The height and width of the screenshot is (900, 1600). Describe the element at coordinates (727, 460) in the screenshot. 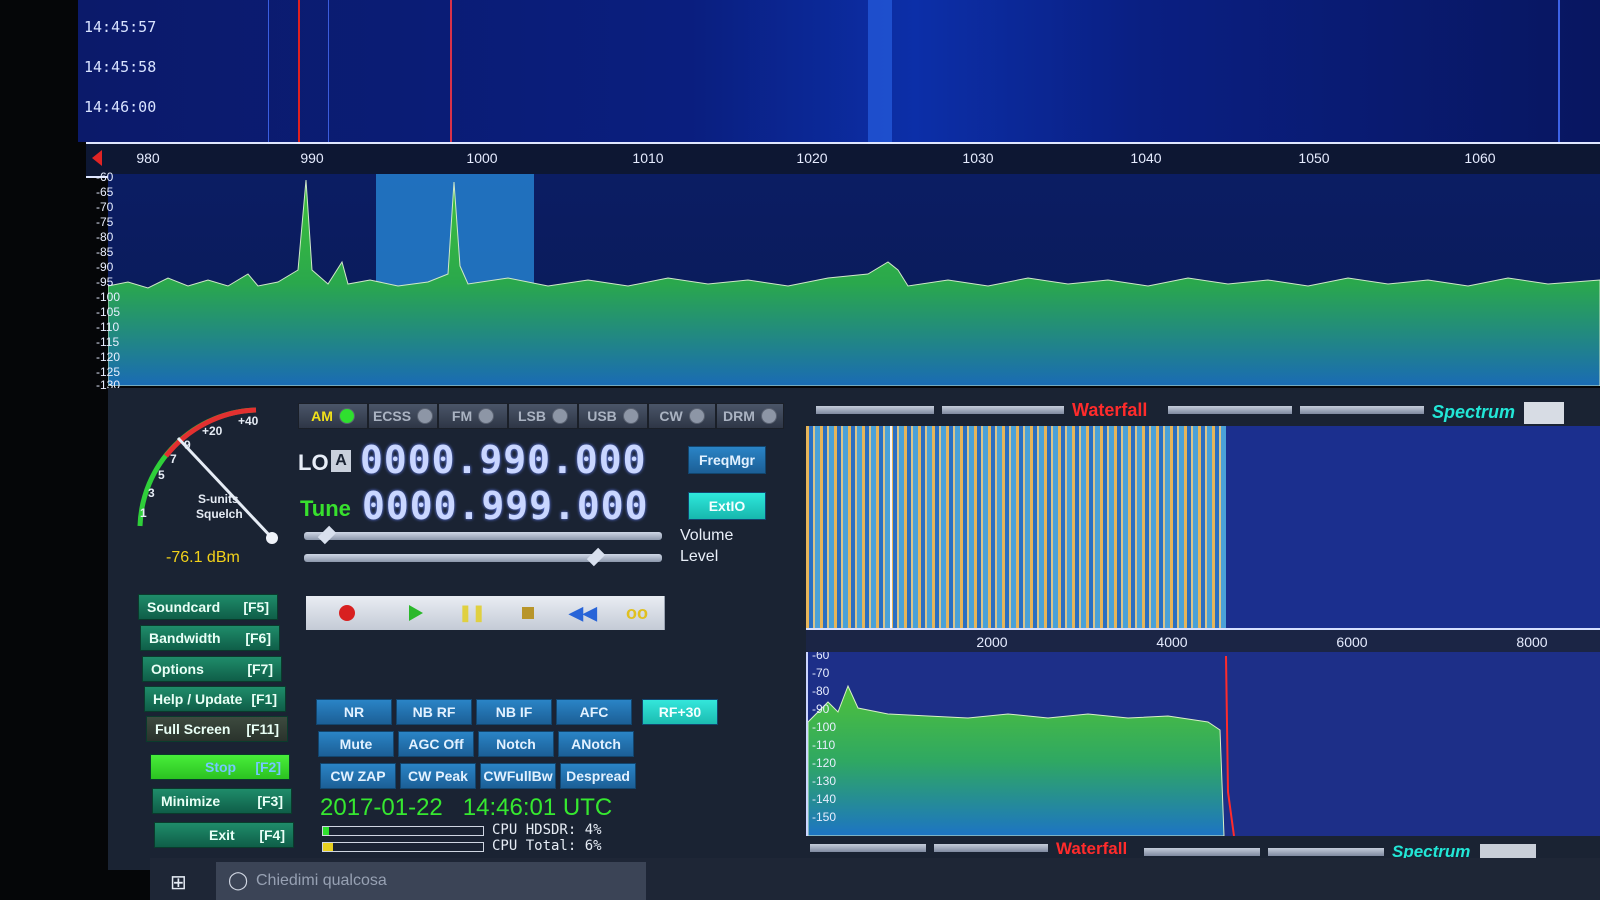

I see `freqmgr-button: FreqMgr` at that location.